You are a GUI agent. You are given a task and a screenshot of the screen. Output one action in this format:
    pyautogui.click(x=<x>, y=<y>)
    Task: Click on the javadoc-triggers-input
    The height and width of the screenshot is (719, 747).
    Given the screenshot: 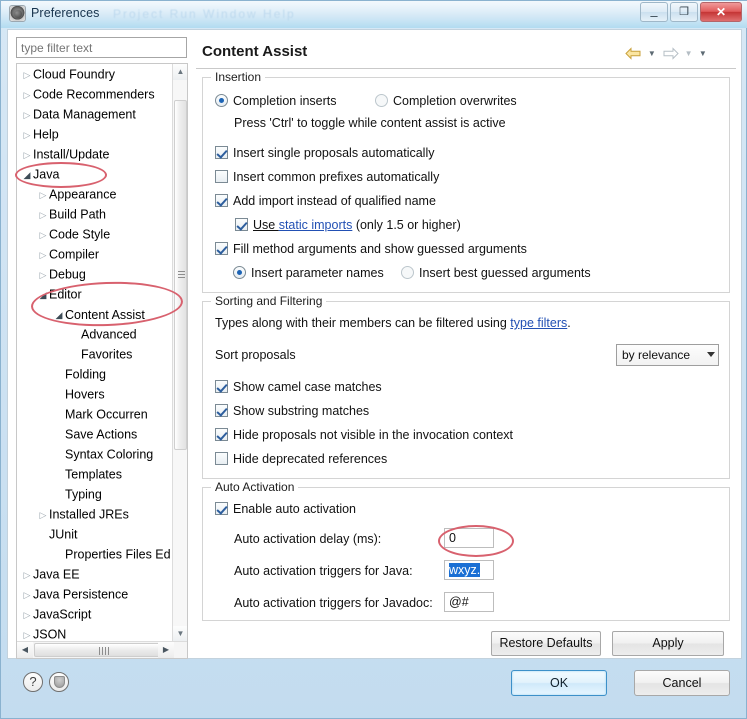 What is the action you would take?
    pyautogui.click(x=469, y=602)
    